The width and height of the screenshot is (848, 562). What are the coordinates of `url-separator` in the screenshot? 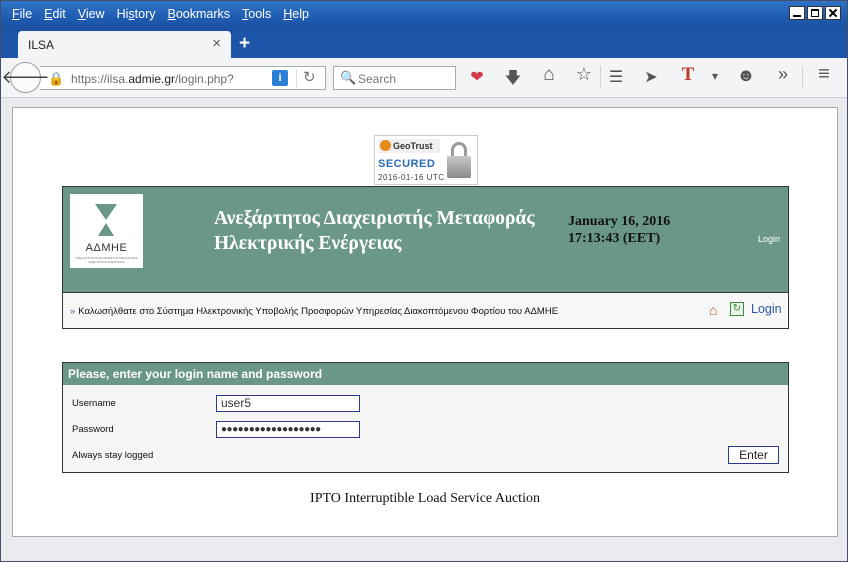 It's located at (296, 78).